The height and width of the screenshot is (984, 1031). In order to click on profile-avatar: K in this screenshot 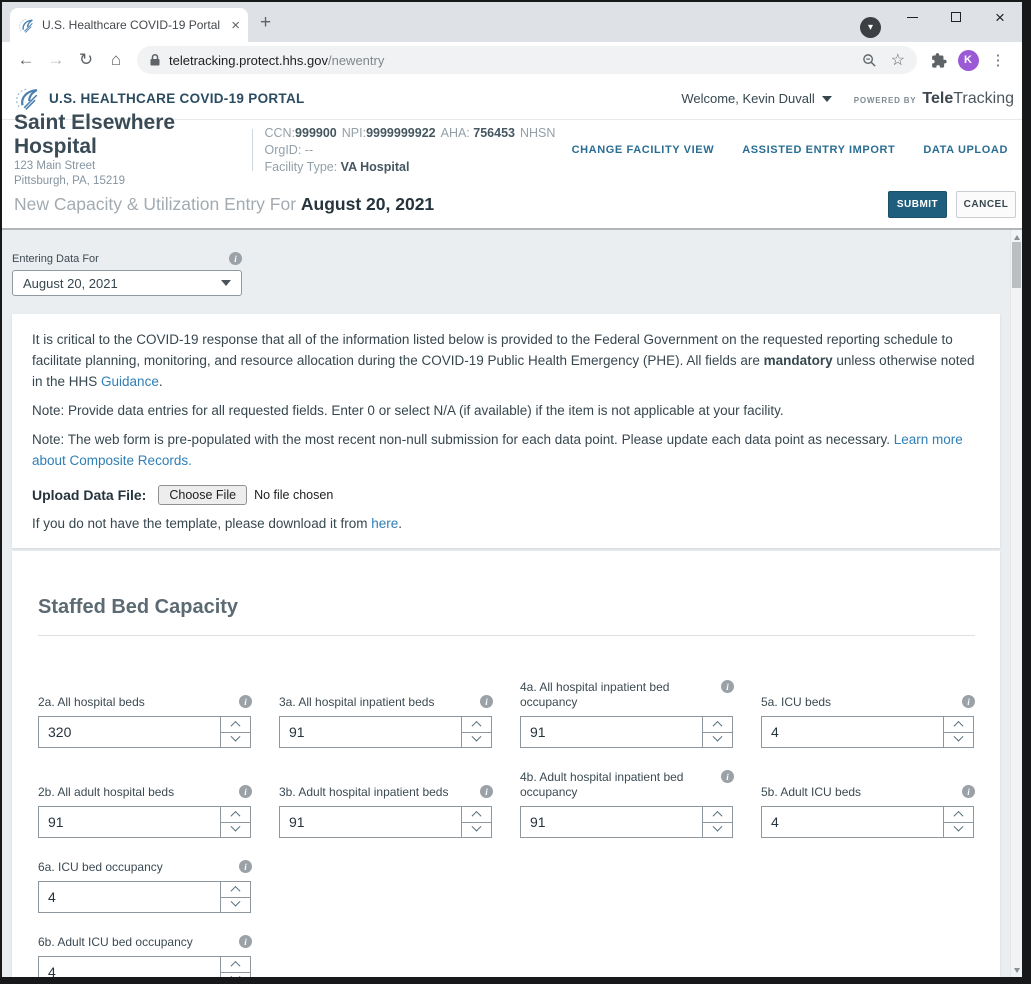, I will do `click(968, 60)`.